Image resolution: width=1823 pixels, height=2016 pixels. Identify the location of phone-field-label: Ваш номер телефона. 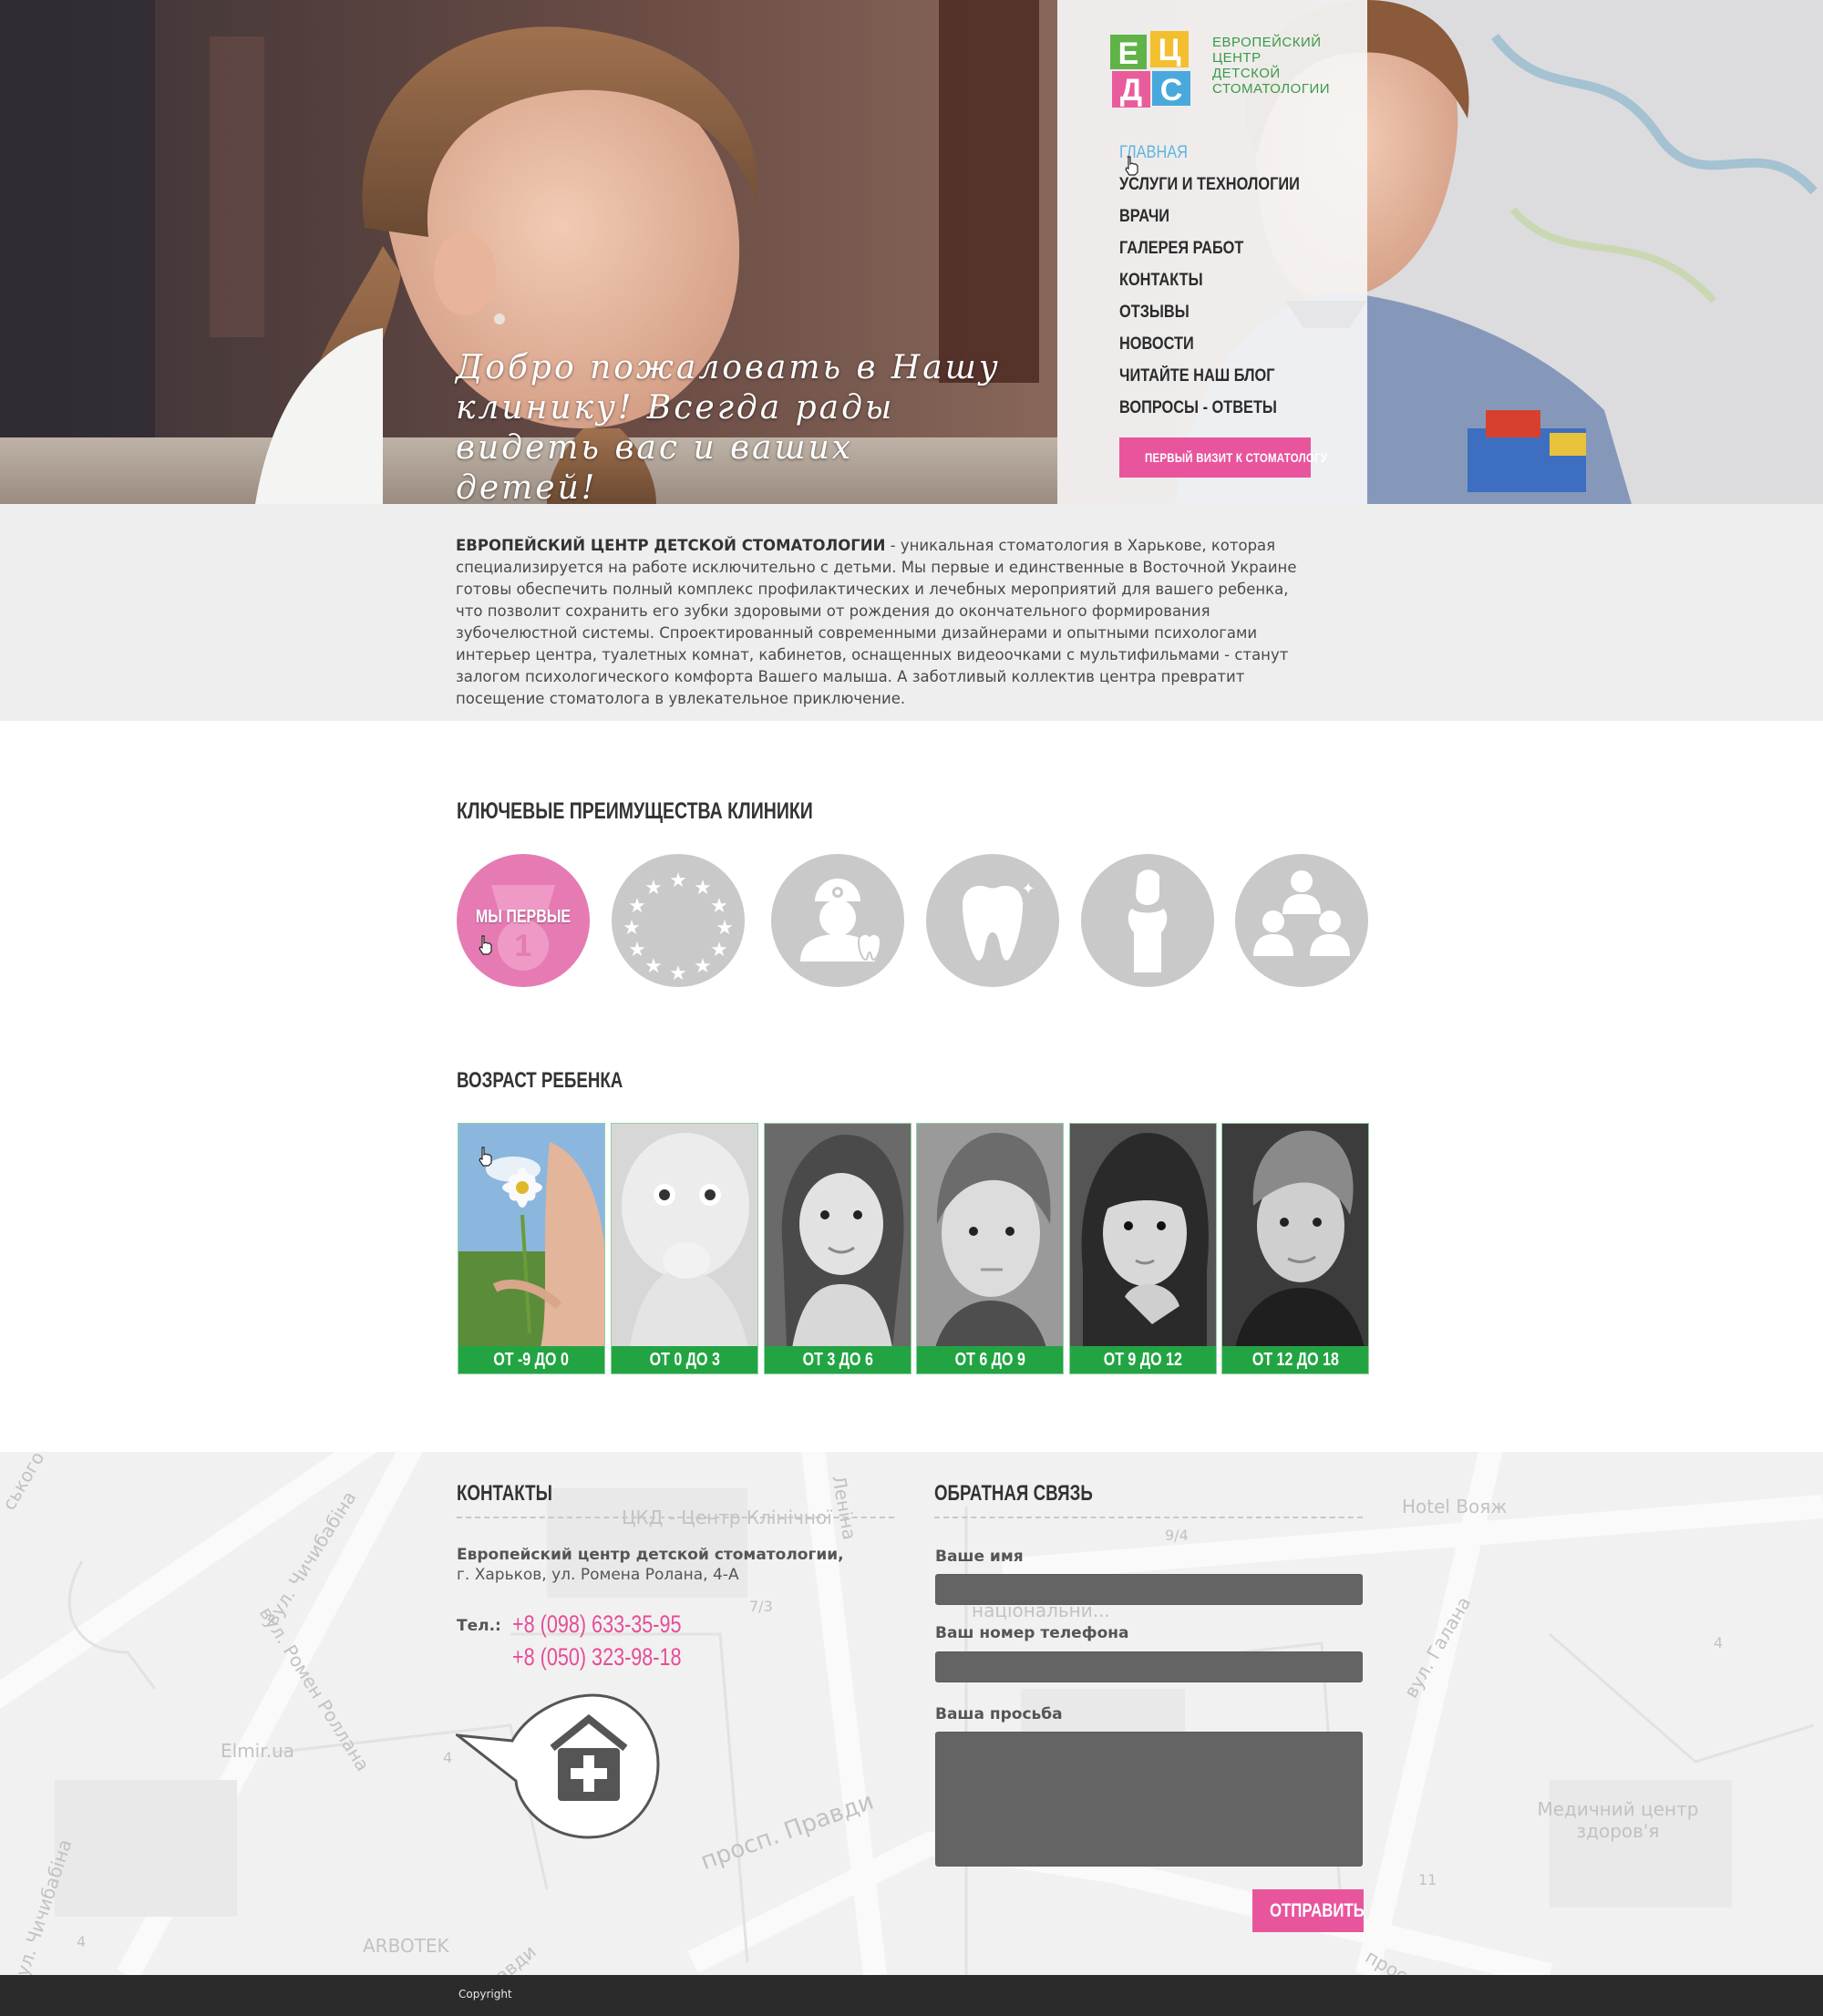
(1032, 1633).